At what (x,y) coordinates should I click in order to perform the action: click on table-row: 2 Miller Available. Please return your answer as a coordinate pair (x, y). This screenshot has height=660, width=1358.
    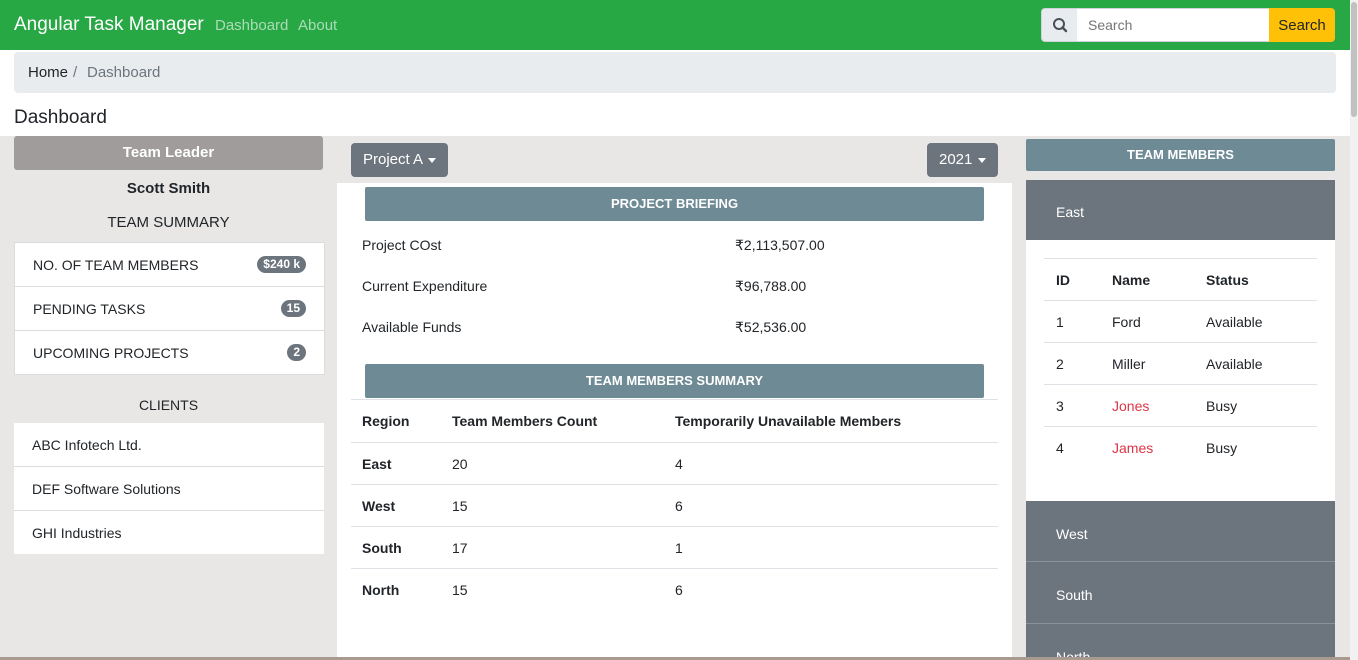
    Looking at the image, I should click on (1180, 363).